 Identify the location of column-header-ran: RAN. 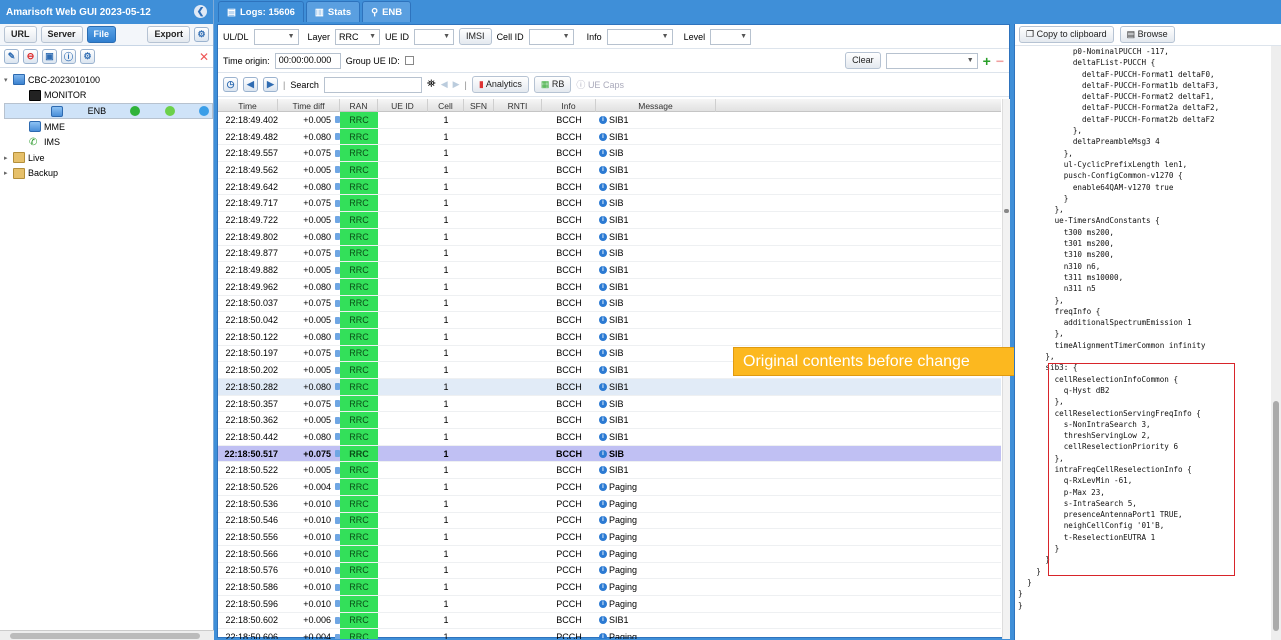
(359, 105).